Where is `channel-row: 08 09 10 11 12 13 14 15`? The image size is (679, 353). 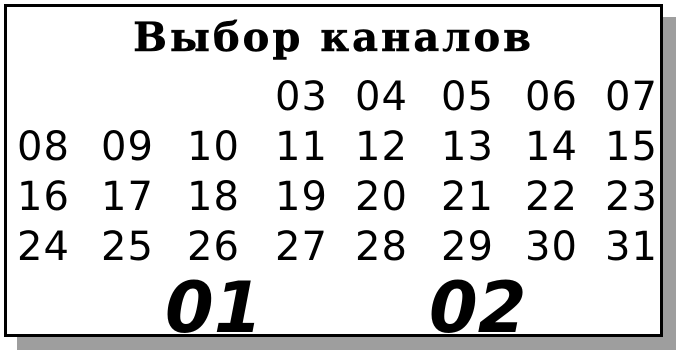
channel-row: 08 09 10 11 12 13 14 15 is located at coordinates (337, 148).